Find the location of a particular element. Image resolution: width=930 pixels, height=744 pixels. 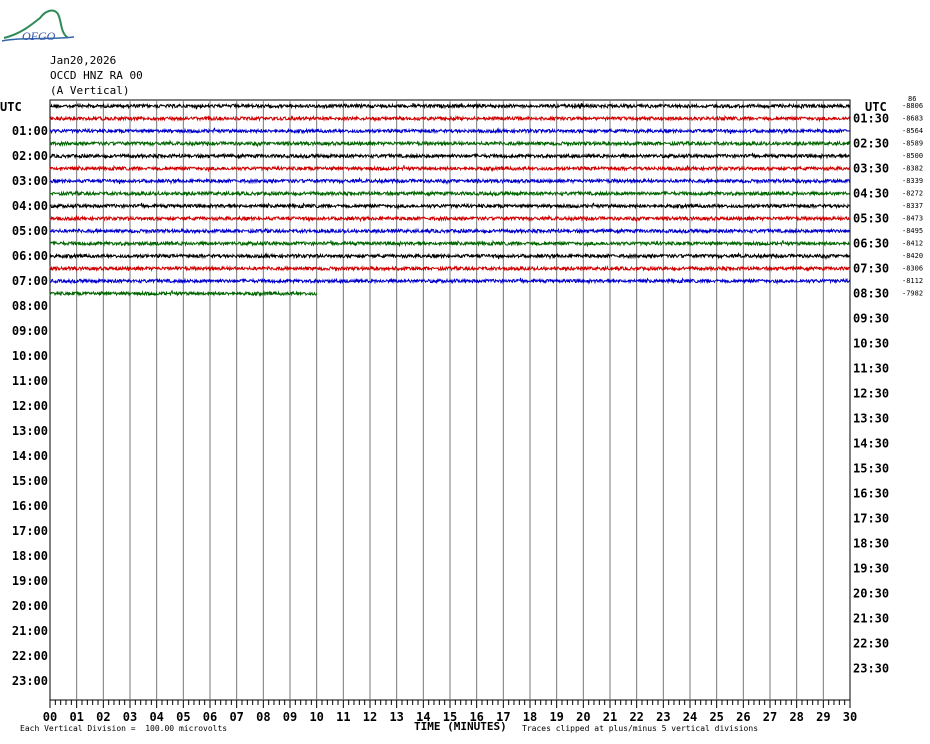

right-hour-label: 17:30 is located at coordinates (871, 519).